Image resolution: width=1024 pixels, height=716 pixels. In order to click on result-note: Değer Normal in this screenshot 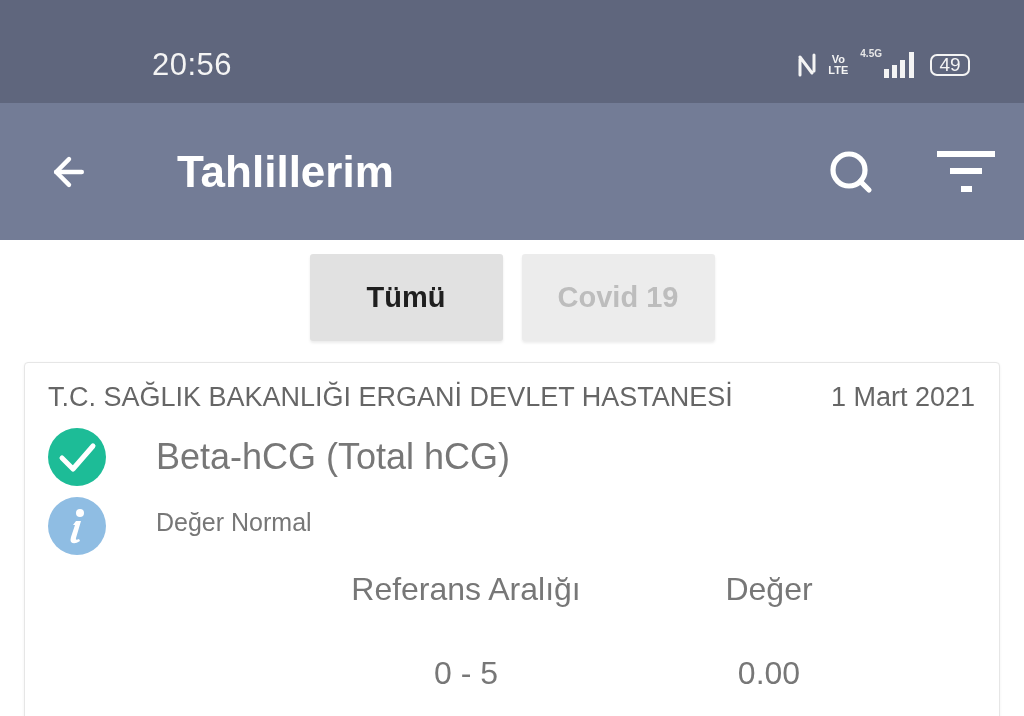, I will do `click(234, 522)`.